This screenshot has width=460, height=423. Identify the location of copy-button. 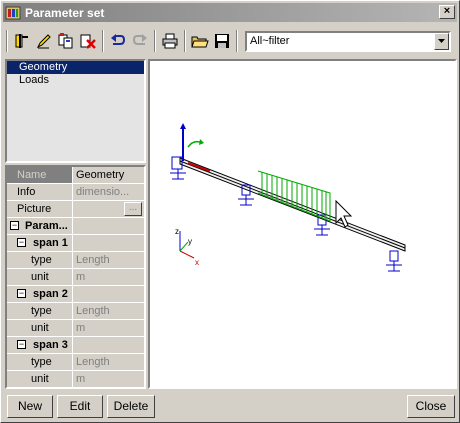
(66, 41).